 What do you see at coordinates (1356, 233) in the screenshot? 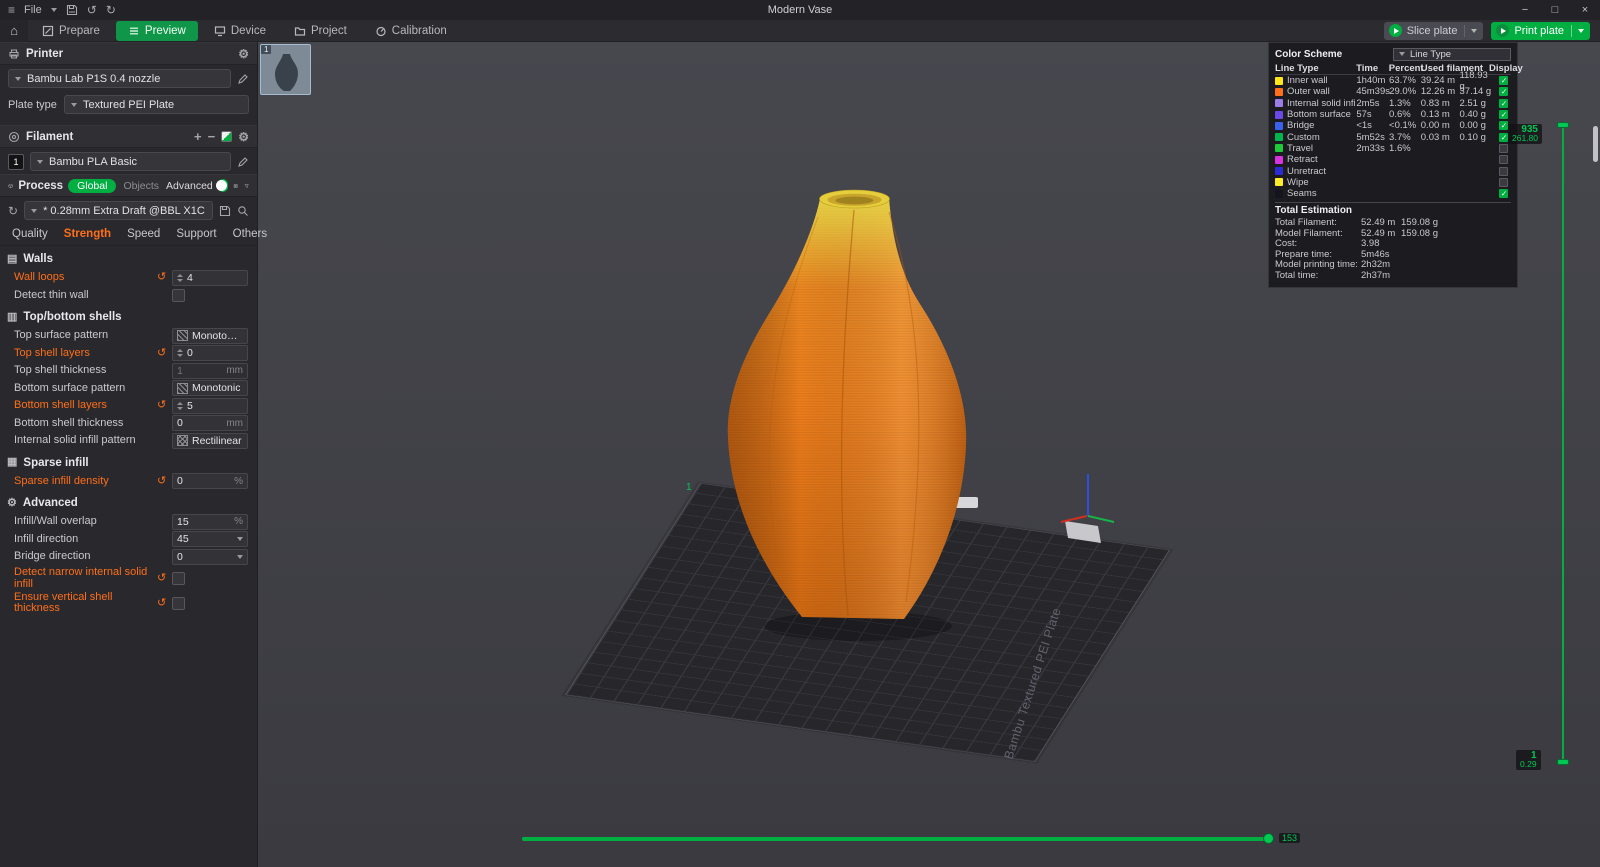
I see `estimation-row: Model Filament: 52.49 m 159.08 g` at bounding box center [1356, 233].